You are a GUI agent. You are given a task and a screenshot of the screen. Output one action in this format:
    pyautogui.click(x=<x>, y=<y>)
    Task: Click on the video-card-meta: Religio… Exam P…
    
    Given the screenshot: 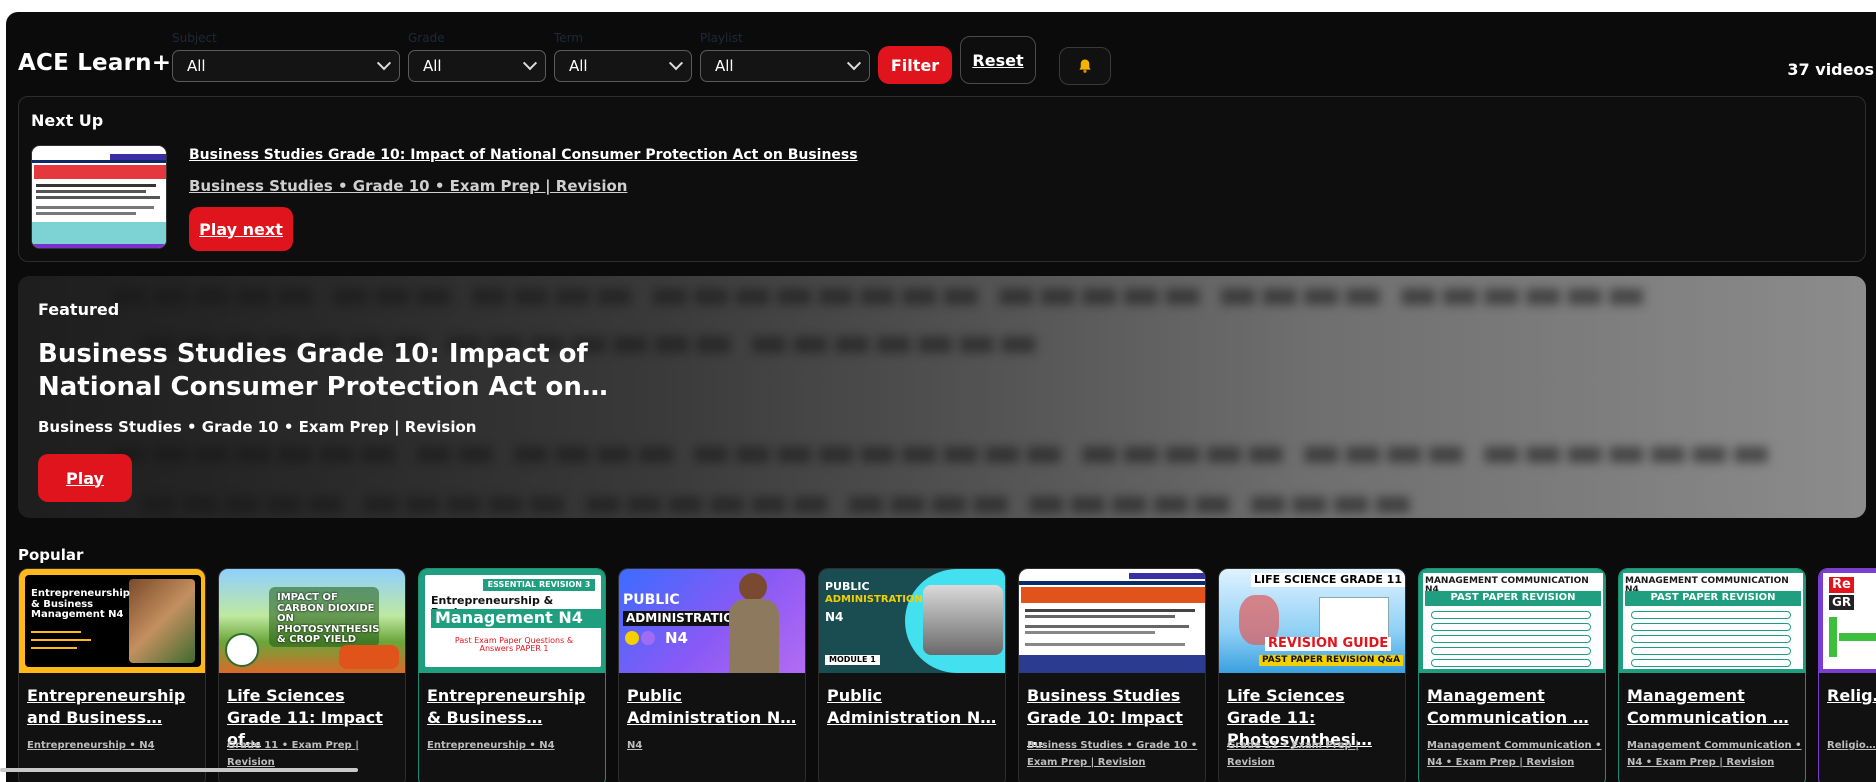 What is the action you would take?
    pyautogui.click(x=1851, y=745)
    